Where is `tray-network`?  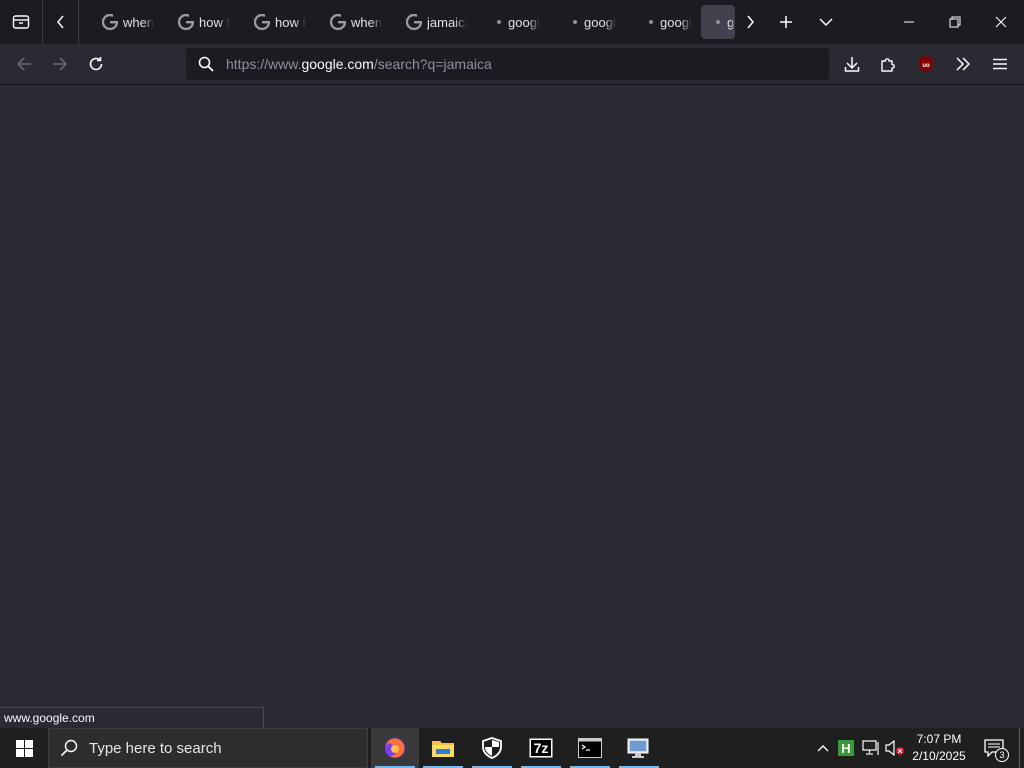 tray-network is located at coordinates (871, 748).